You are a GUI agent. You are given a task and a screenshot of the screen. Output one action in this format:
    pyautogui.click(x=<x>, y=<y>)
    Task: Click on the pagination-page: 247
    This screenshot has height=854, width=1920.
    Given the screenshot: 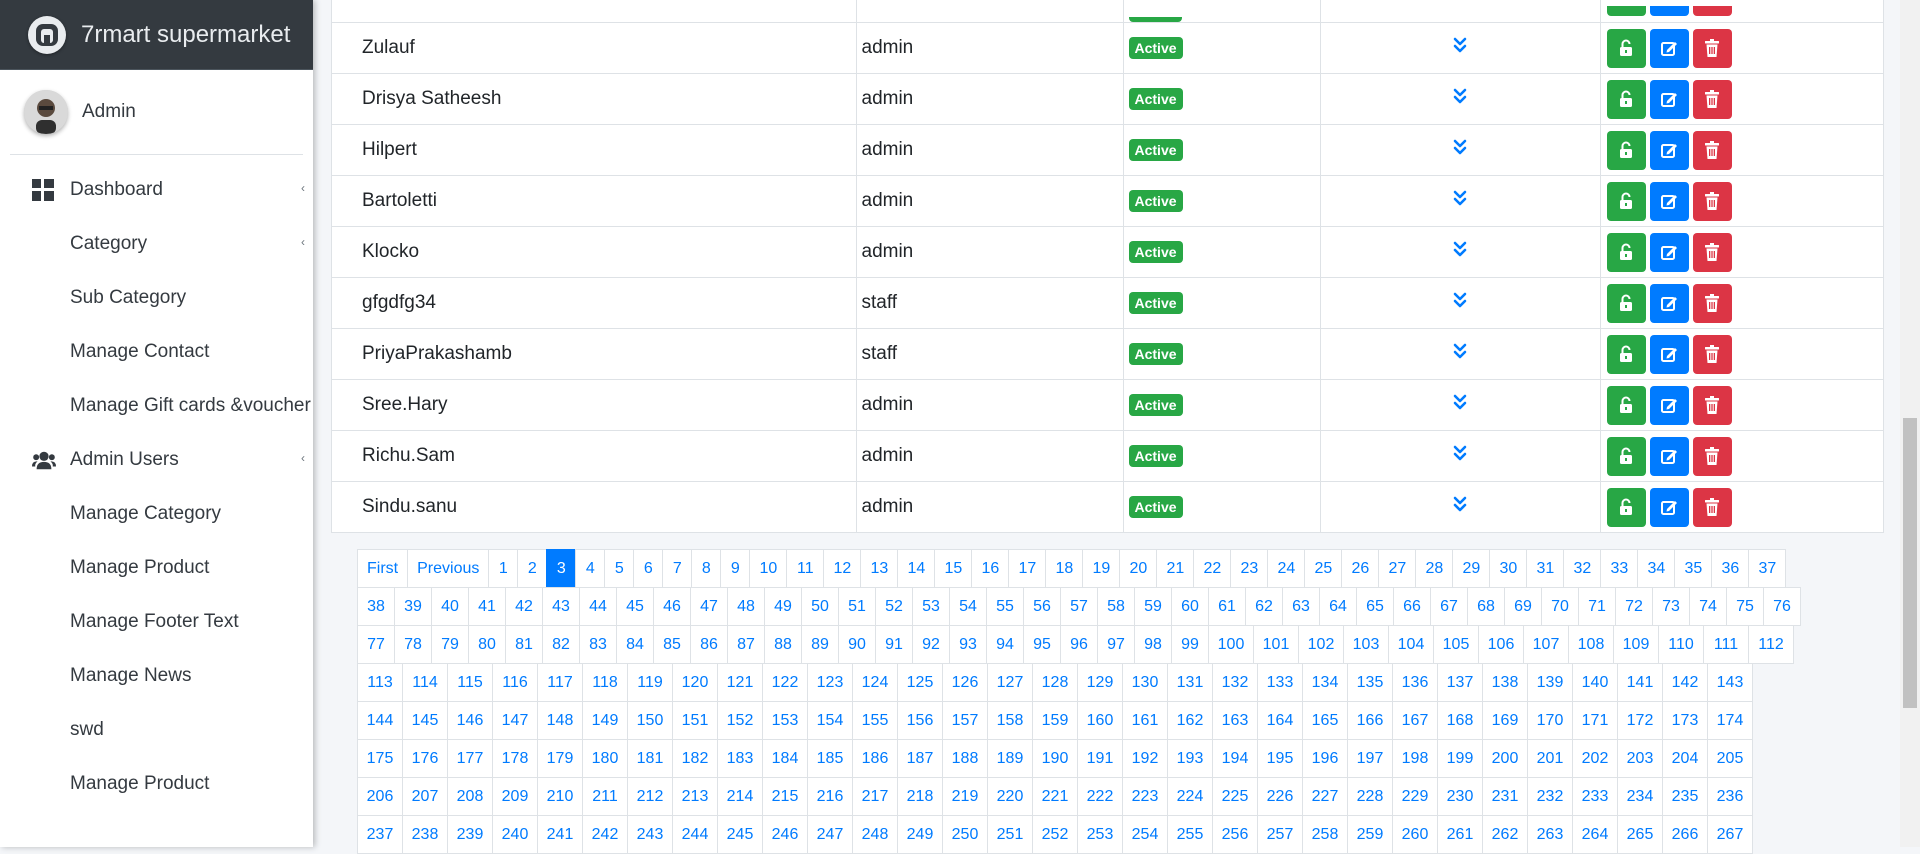 What is the action you would take?
    pyautogui.click(x=830, y=834)
    